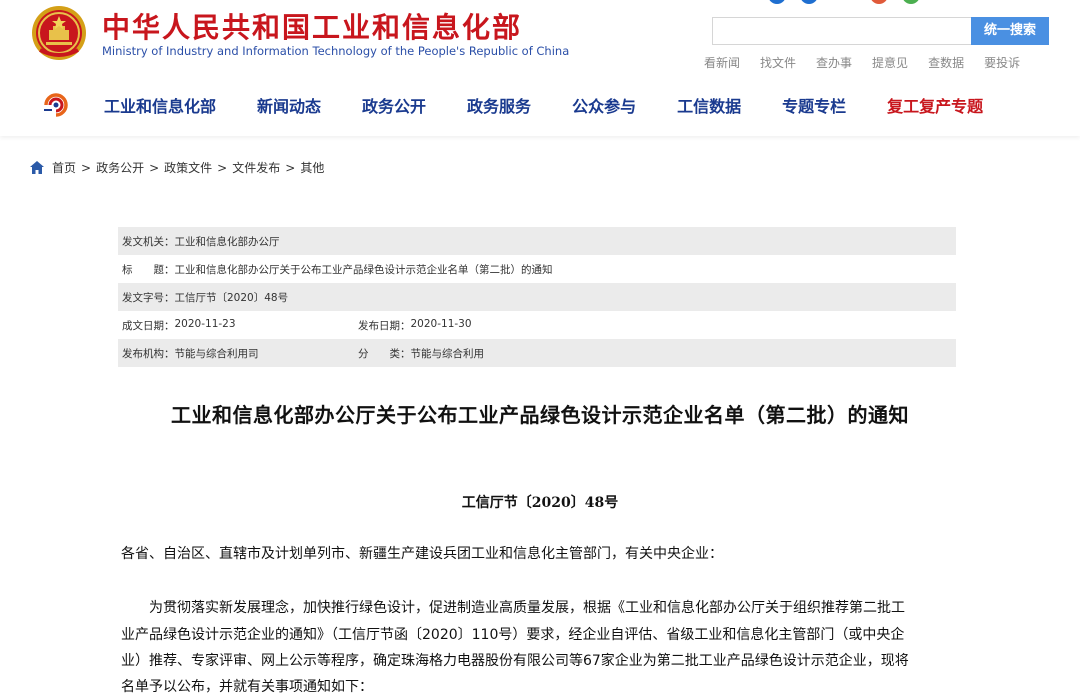  I want to click on article-title: 工业和信息化部办公厅关于公布工业产品绿色设计示范企业名单（第二批）的通知, so click(540, 415).